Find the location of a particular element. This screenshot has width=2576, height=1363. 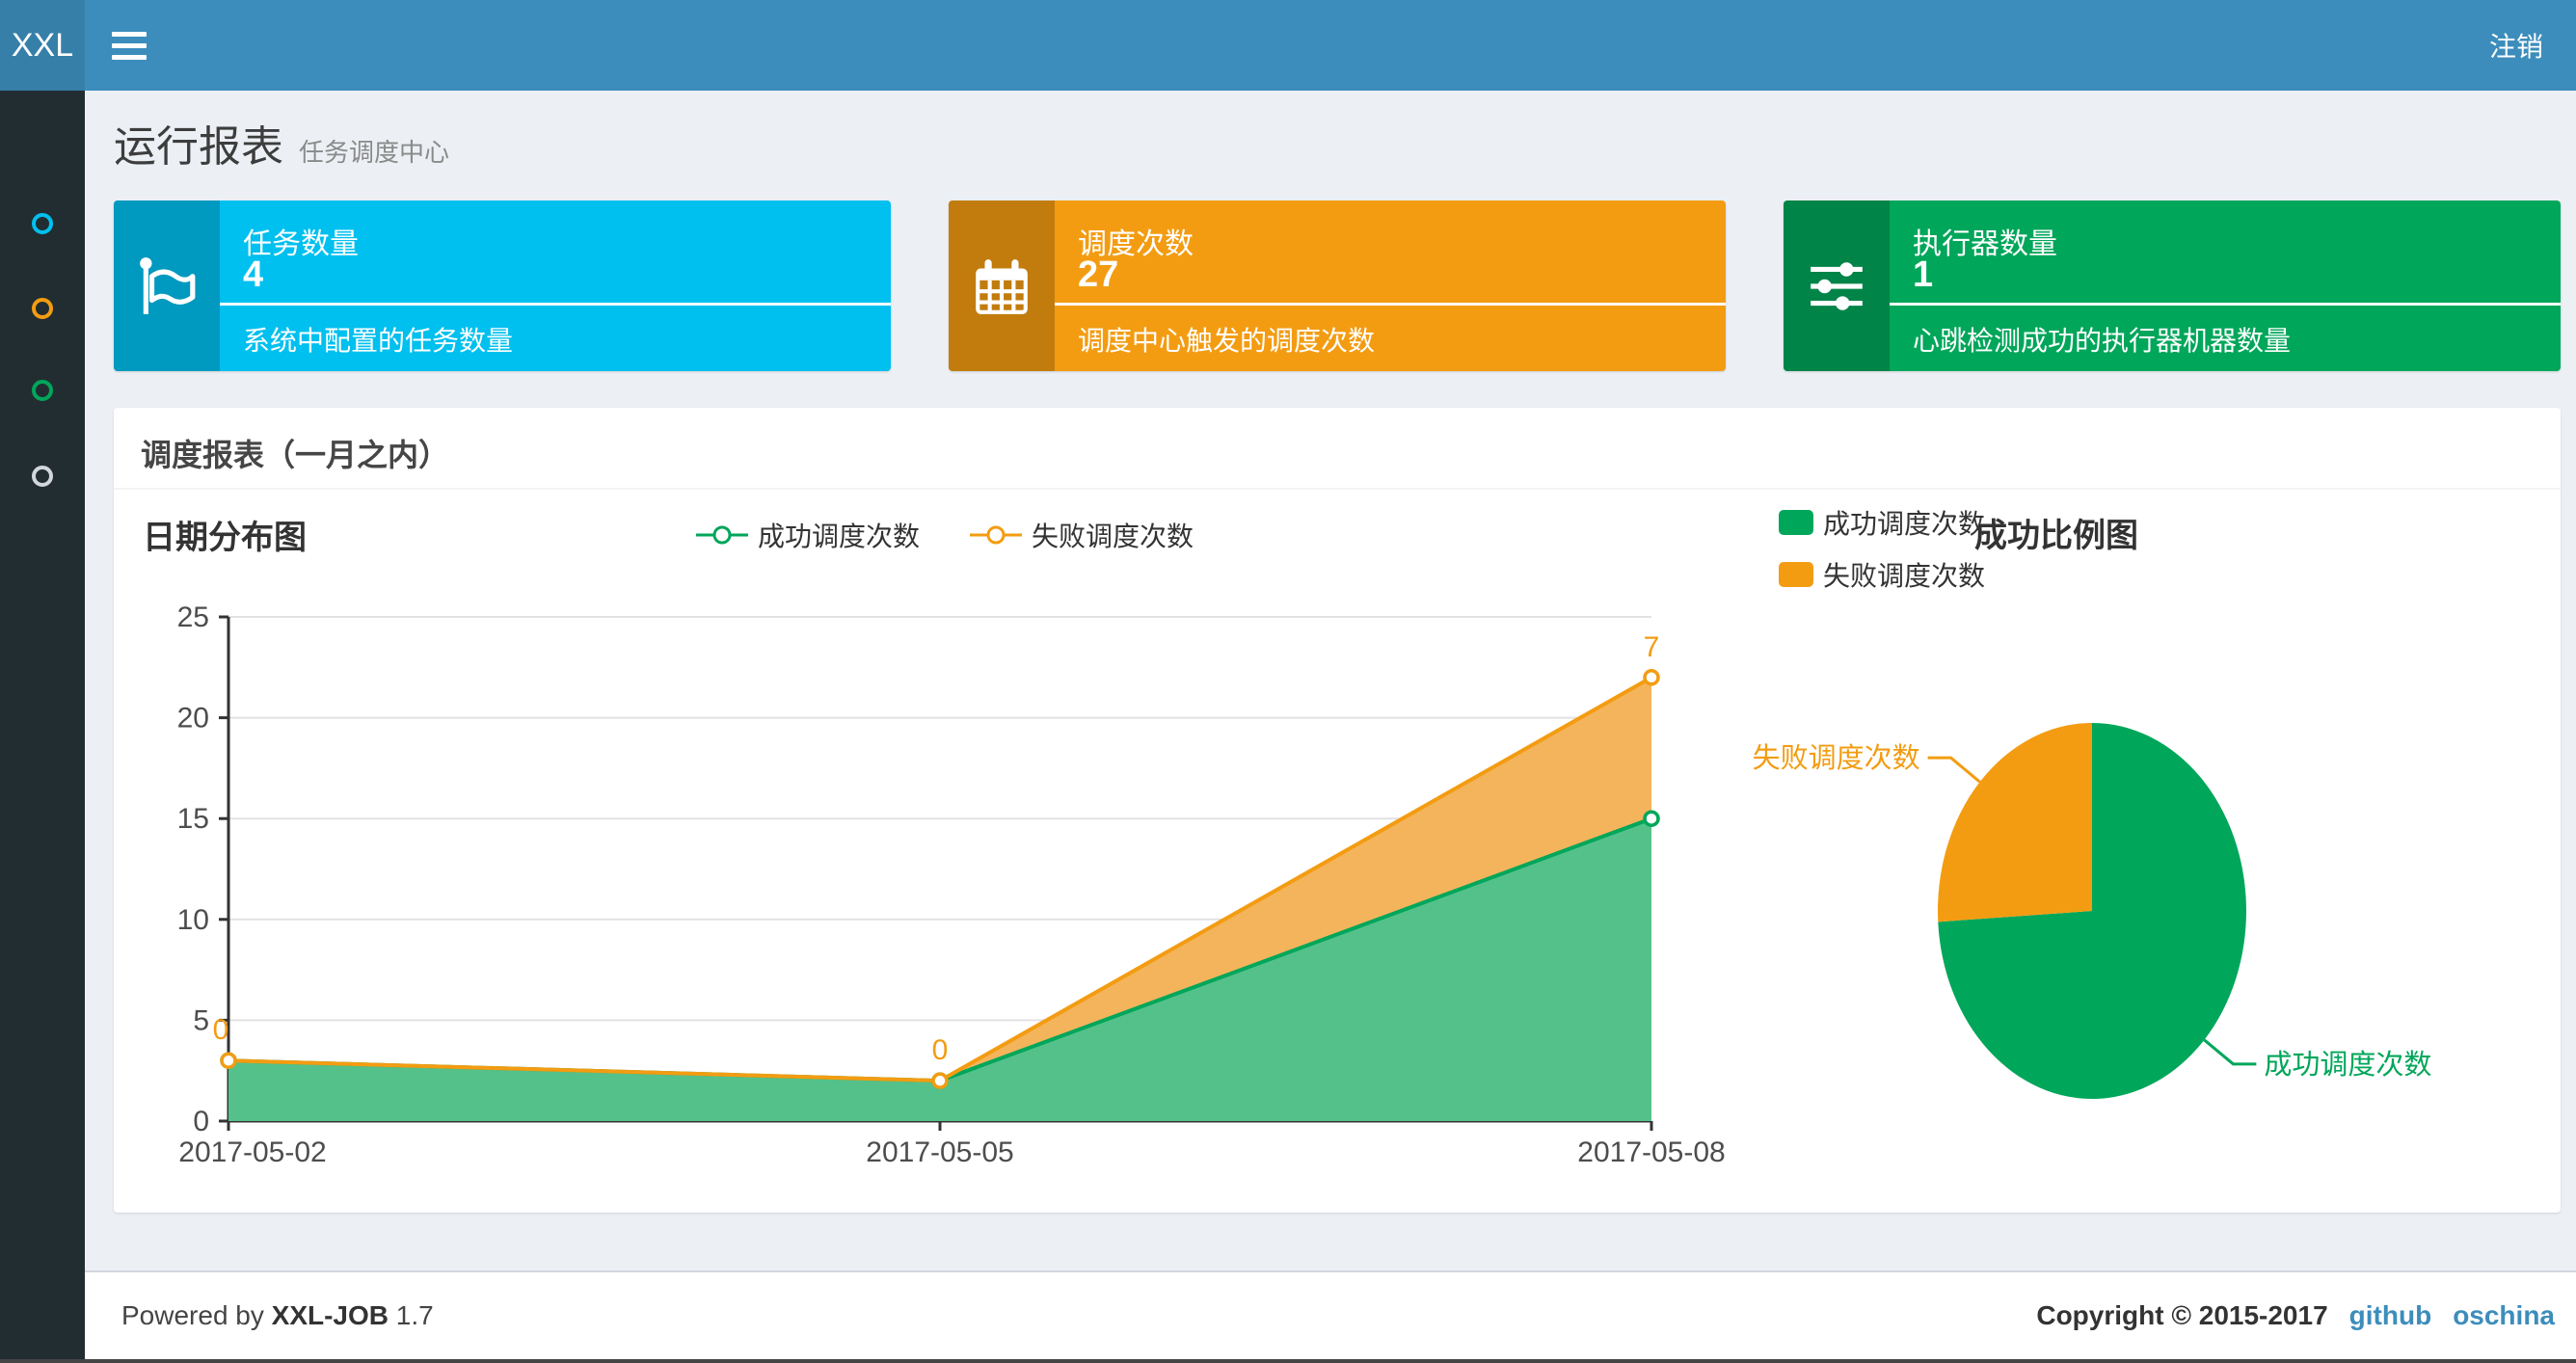

svg-text: 10 is located at coordinates (193, 920).